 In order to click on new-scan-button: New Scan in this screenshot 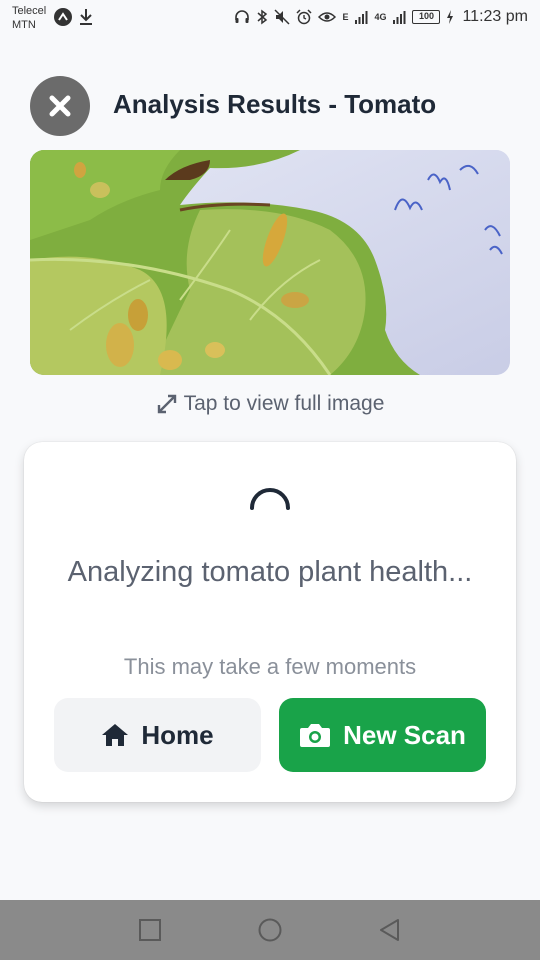, I will do `click(382, 735)`.